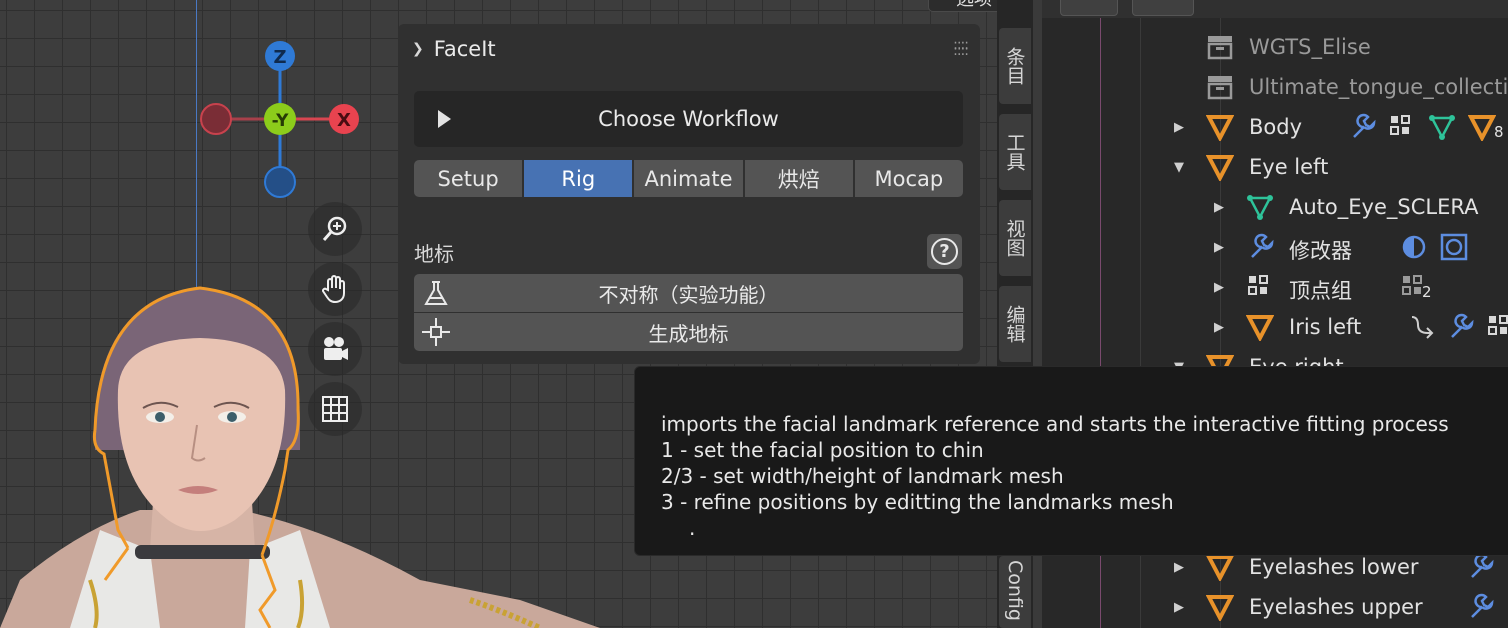 The width and height of the screenshot is (1508, 628). I want to click on zoom-icon, so click(335, 229).